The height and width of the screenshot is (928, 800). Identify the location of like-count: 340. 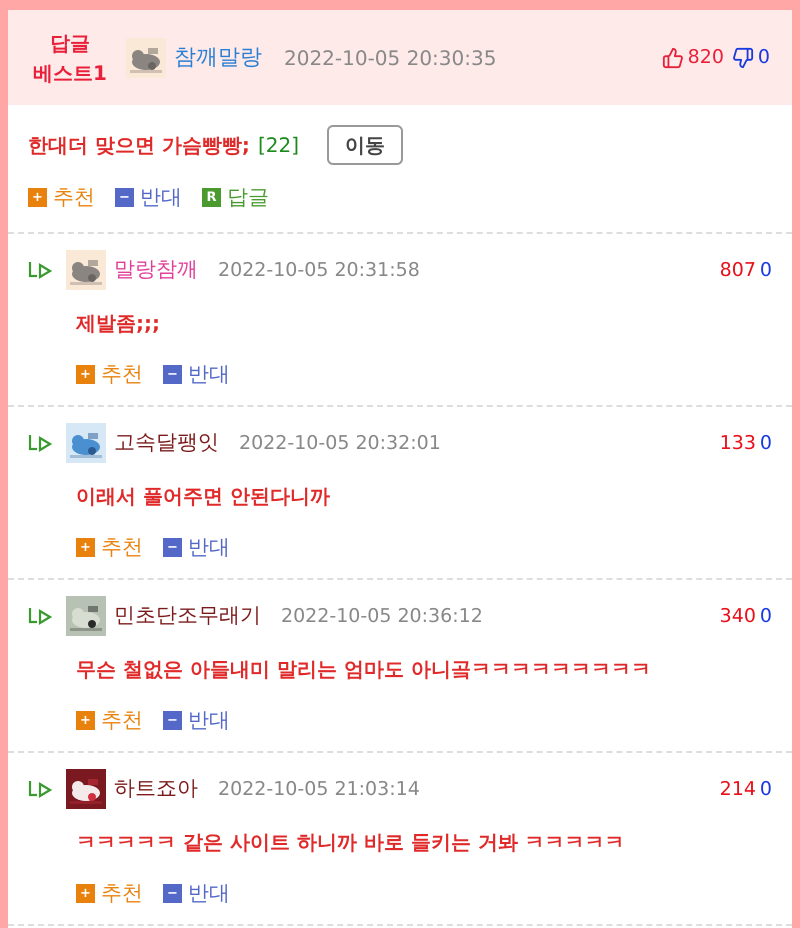
(738, 616).